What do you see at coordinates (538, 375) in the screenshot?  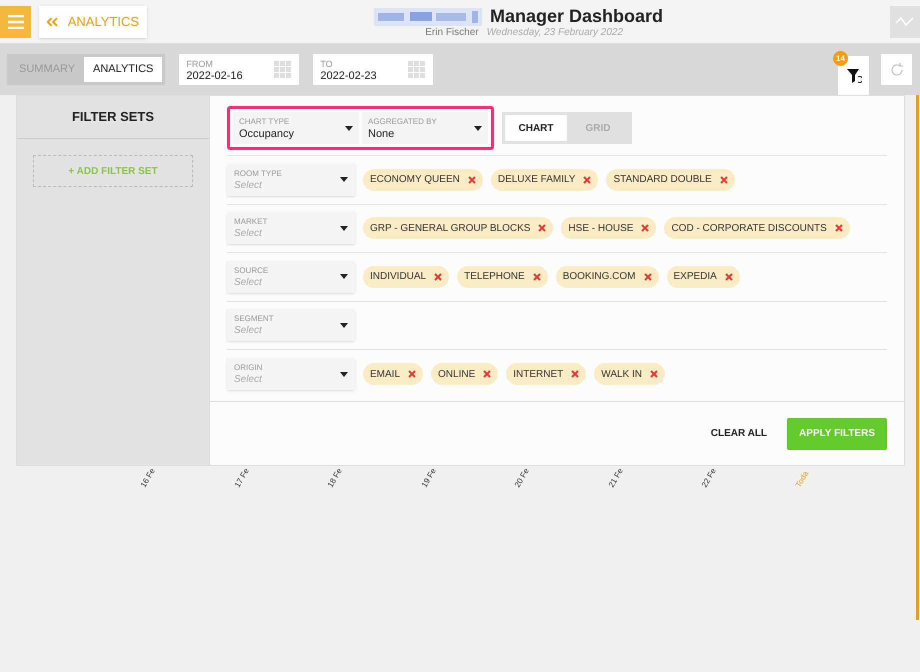 I see `tag-label: INTERNET` at bounding box center [538, 375].